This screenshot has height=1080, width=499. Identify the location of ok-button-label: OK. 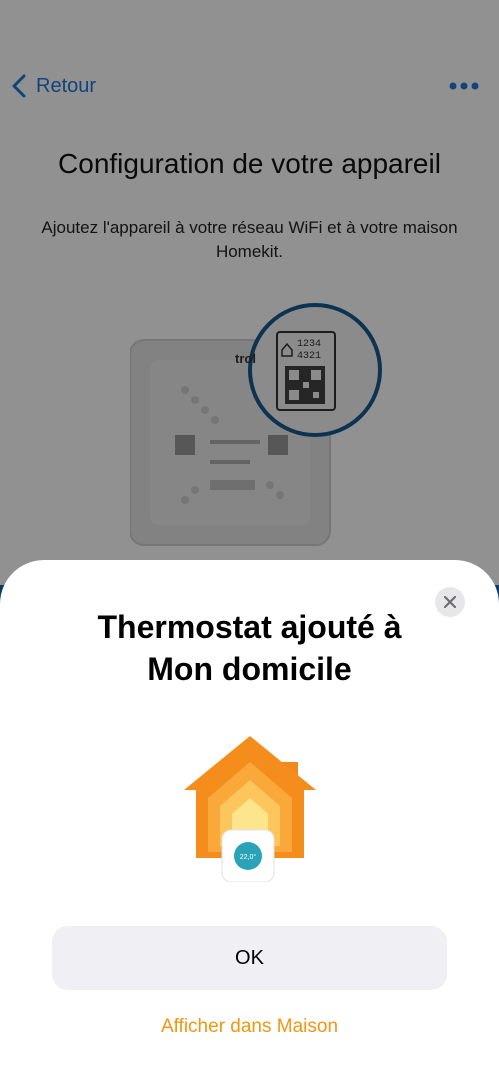
(249, 957).